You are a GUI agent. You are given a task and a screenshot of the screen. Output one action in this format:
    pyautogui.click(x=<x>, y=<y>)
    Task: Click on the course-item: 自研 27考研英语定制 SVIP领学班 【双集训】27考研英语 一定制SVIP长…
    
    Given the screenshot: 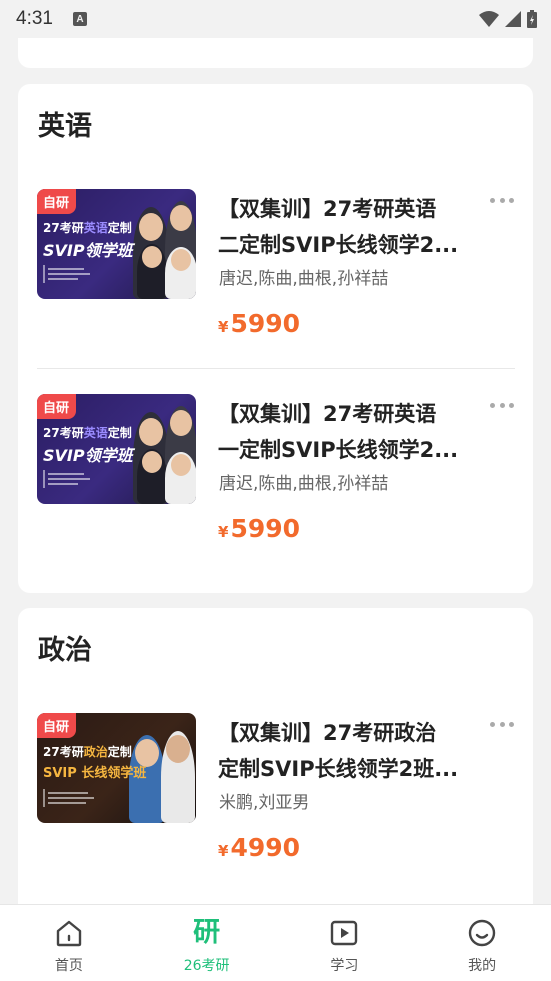 What is the action you would take?
    pyautogui.click(x=276, y=469)
    